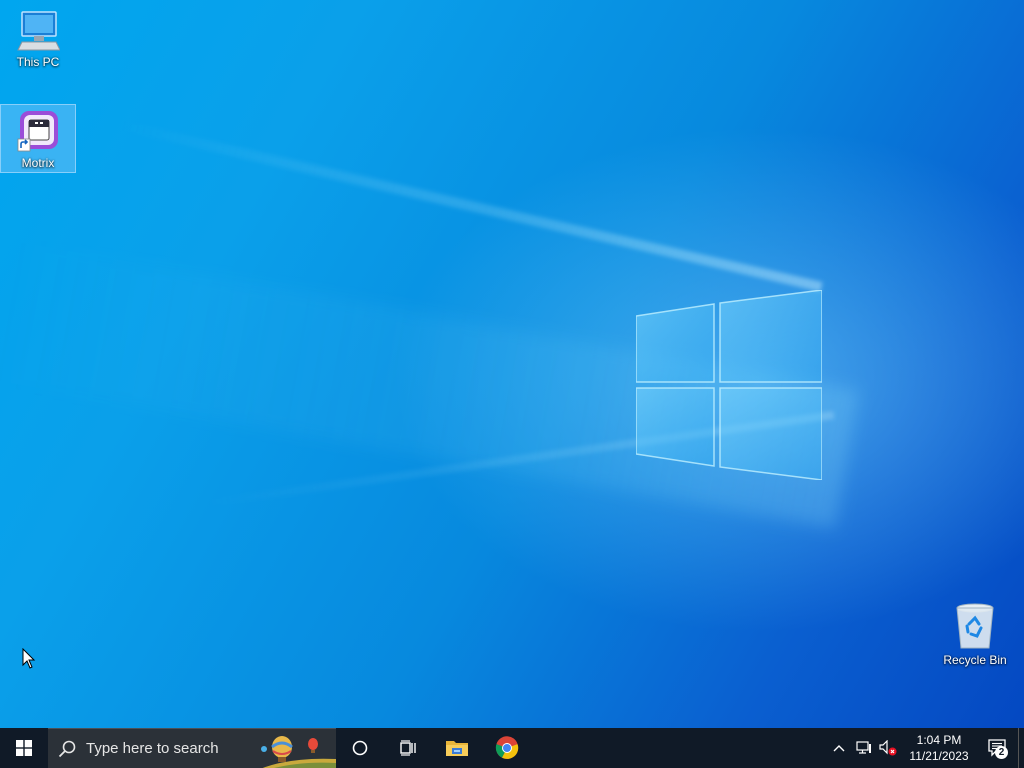  I want to click on taskbar-search-box: Type here to search, so click(192, 748).